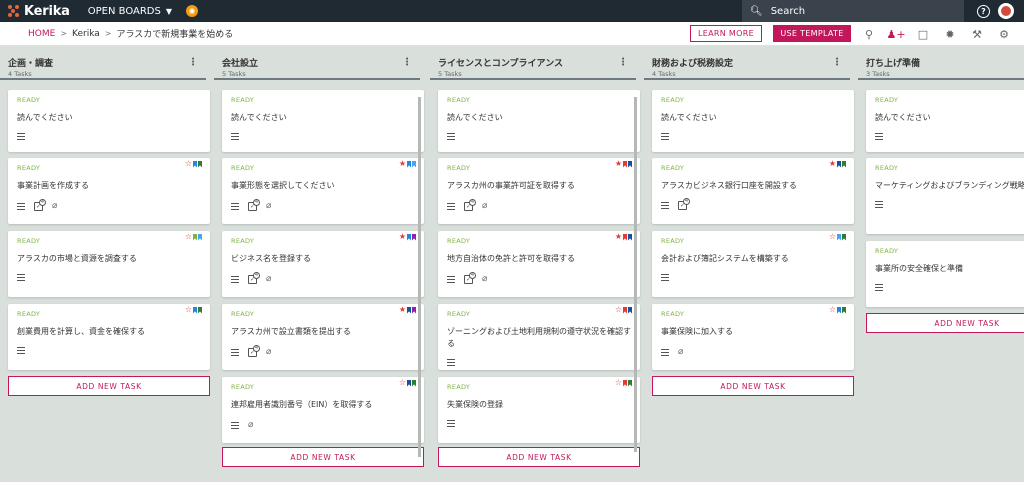 The image size is (1024, 482). Describe the element at coordinates (240, 62) in the screenshot. I see `column-title: 会社設立` at that location.